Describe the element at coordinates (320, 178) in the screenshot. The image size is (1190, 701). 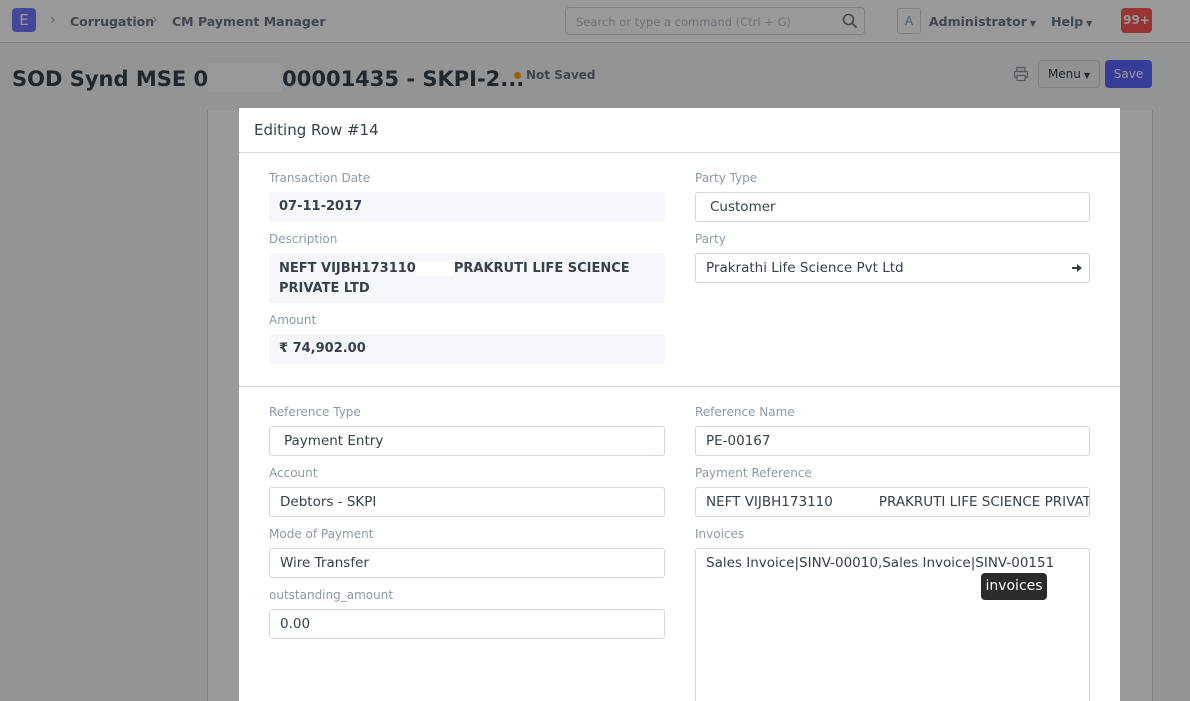
I see `transaction-date-label: Transaction Date` at that location.